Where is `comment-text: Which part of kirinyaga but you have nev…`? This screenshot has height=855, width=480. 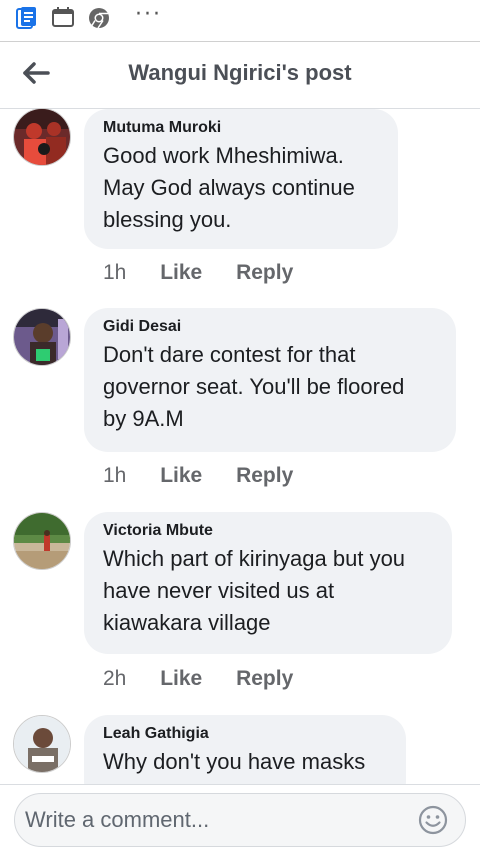
comment-text: Which part of kirinyaga but you have nev… is located at coordinates (254, 590).